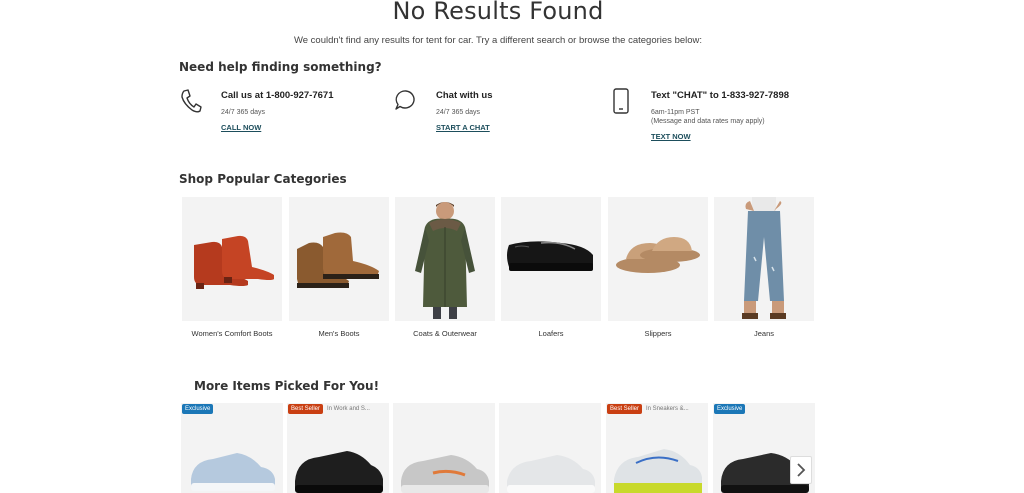  I want to click on page-title: No Results Found, so click(498, 12).